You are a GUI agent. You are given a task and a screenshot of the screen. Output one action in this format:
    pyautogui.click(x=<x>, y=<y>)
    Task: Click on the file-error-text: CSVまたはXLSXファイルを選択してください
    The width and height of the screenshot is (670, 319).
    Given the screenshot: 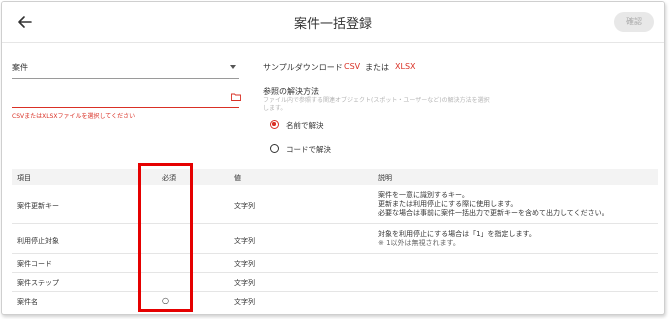 What is the action you would take?
    pyautogui.click(x=74, y=116)
    